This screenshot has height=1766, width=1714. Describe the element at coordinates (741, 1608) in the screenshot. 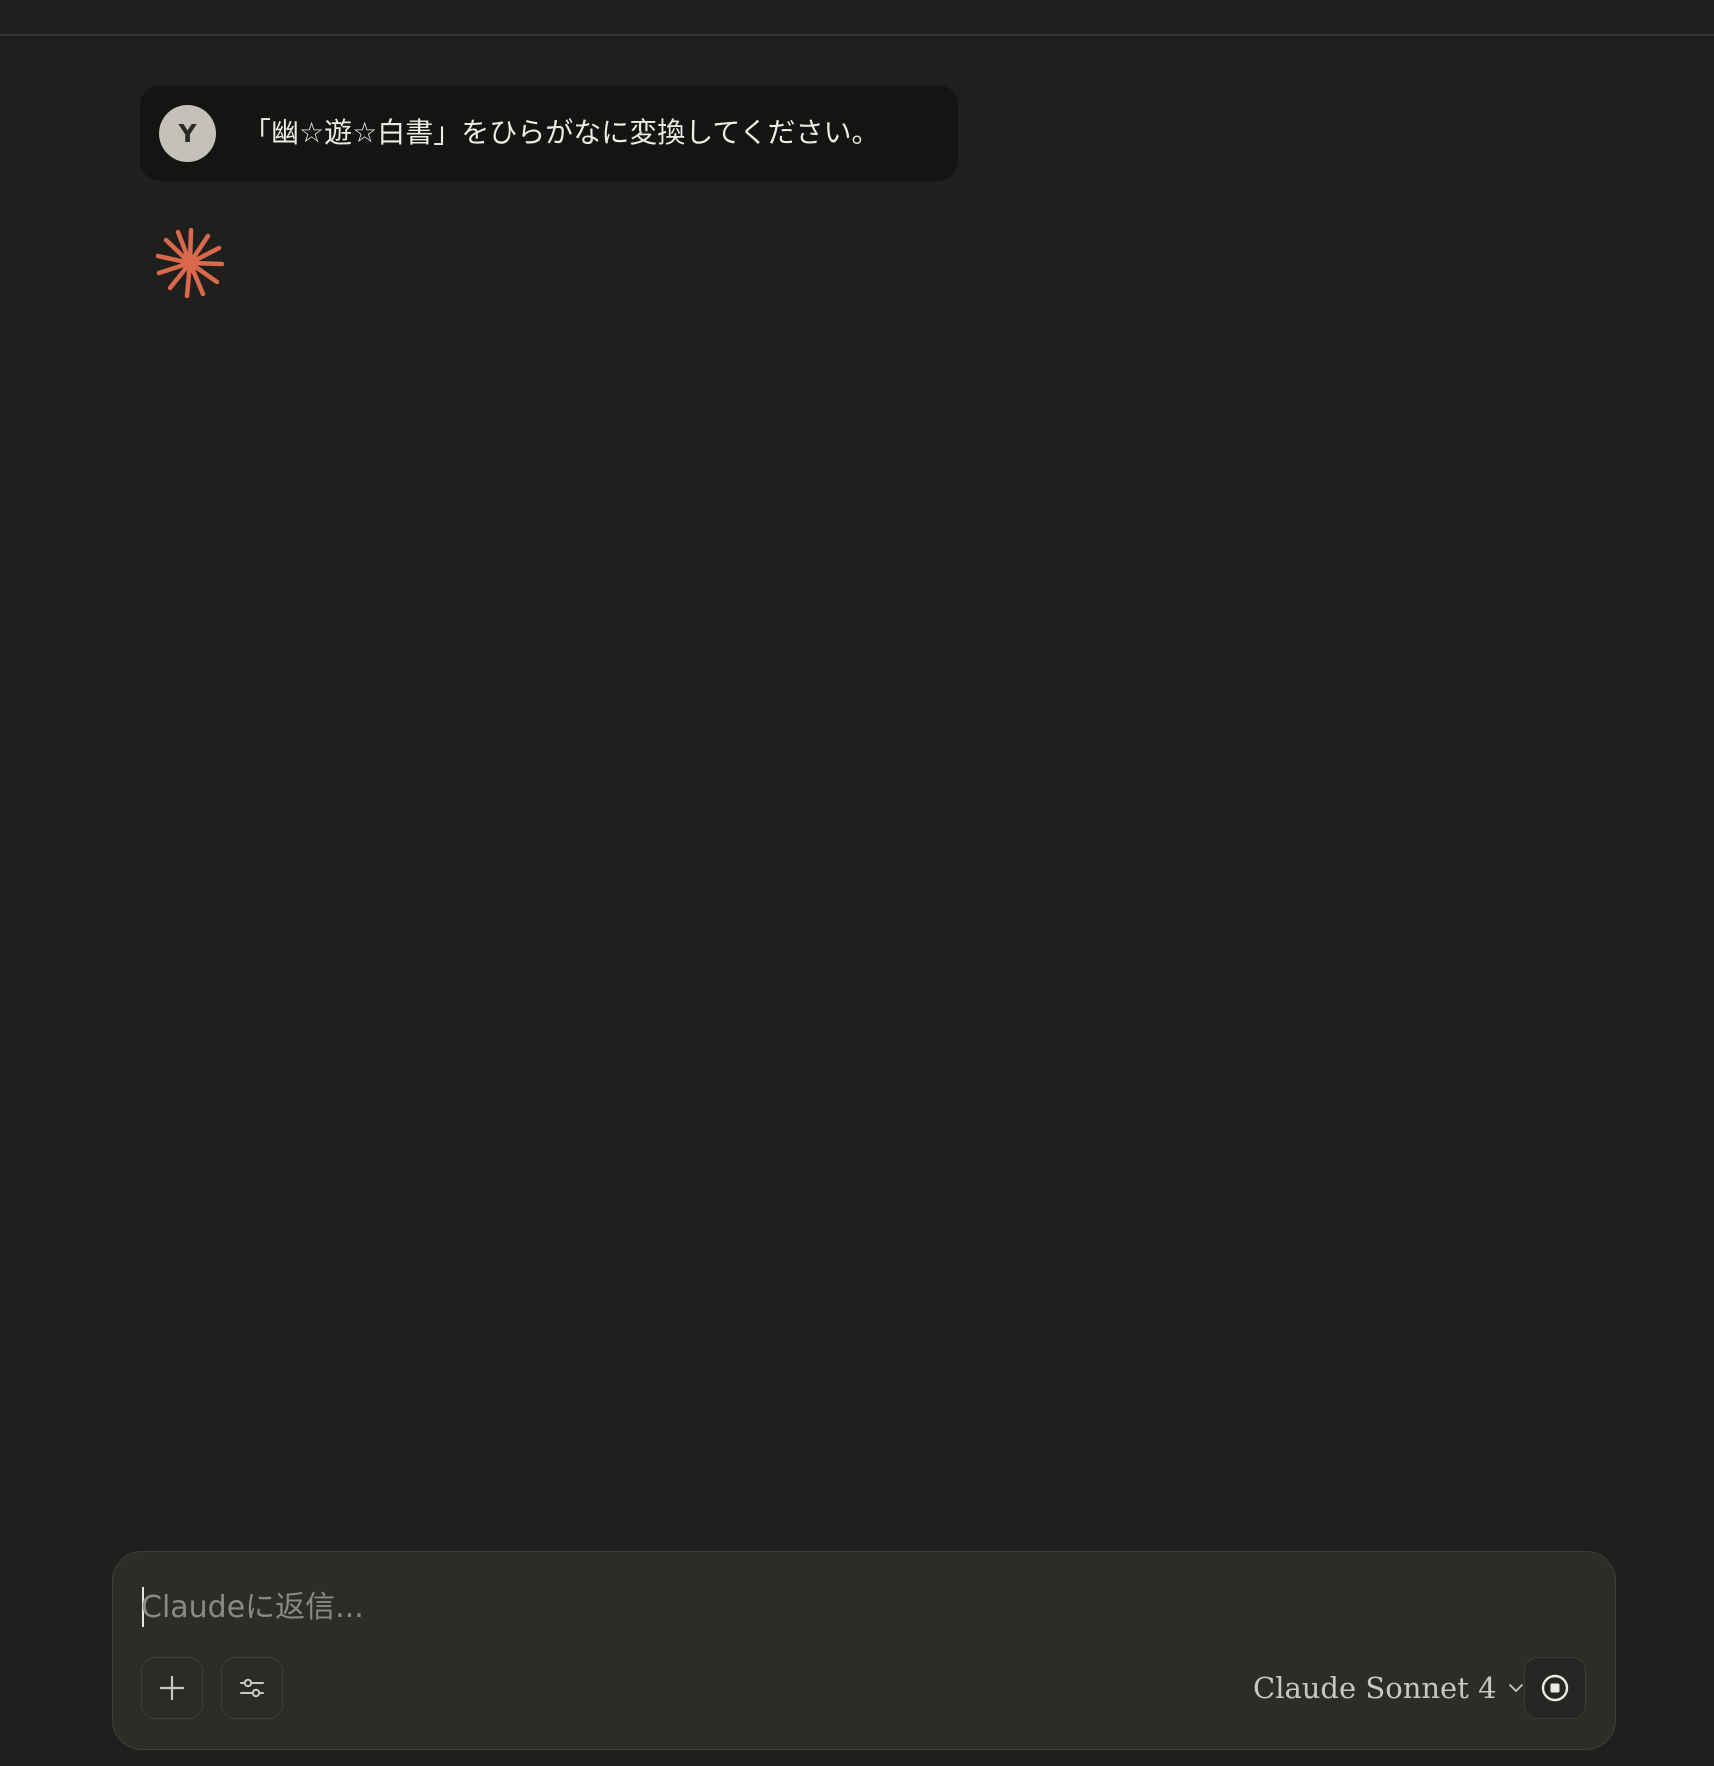

I see `reply-input` at that location.